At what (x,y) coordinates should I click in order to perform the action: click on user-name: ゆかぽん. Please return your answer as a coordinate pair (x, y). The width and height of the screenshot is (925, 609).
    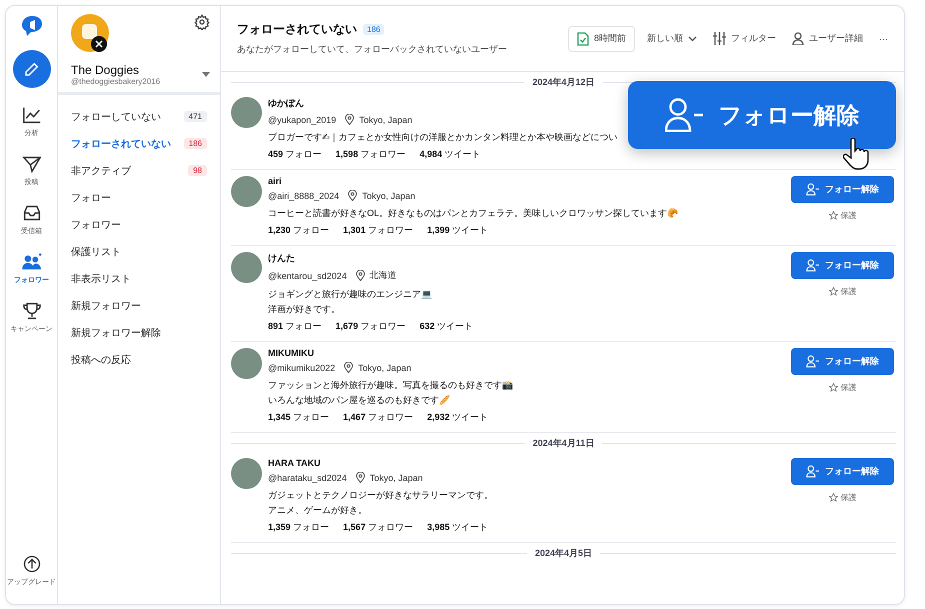
    Looking at the image, I should click on (286, 103).